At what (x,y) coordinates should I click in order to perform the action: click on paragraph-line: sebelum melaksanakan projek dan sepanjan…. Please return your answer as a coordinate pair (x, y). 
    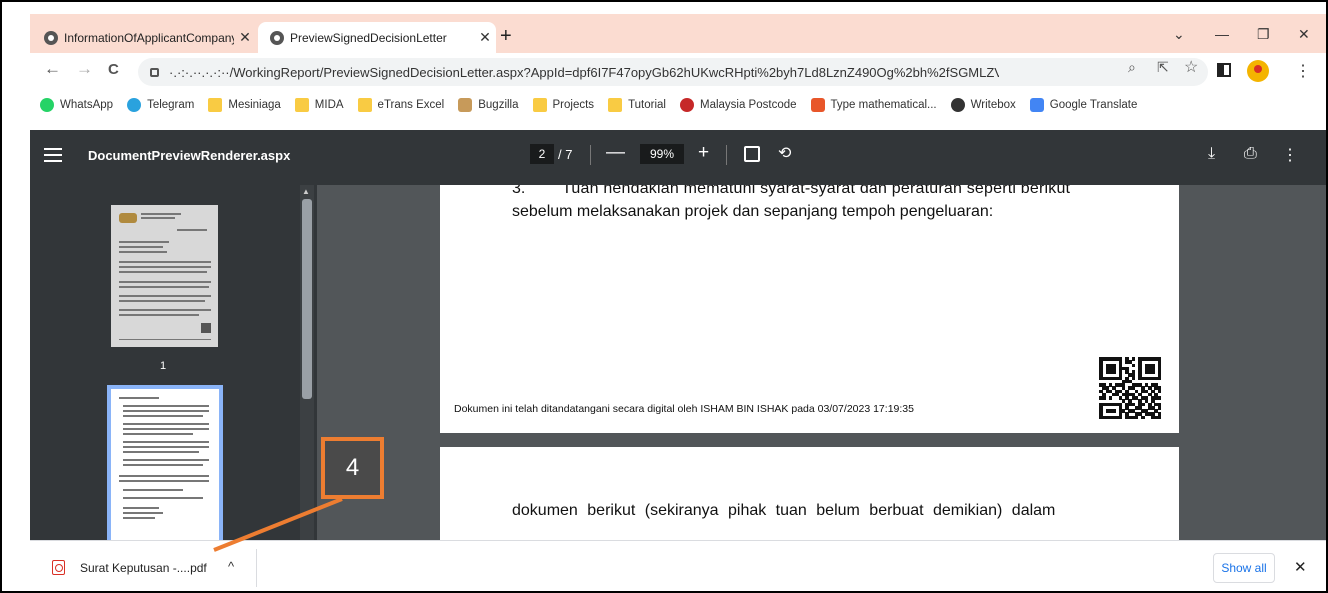
    Looking at the image, I should click on (753, 211).